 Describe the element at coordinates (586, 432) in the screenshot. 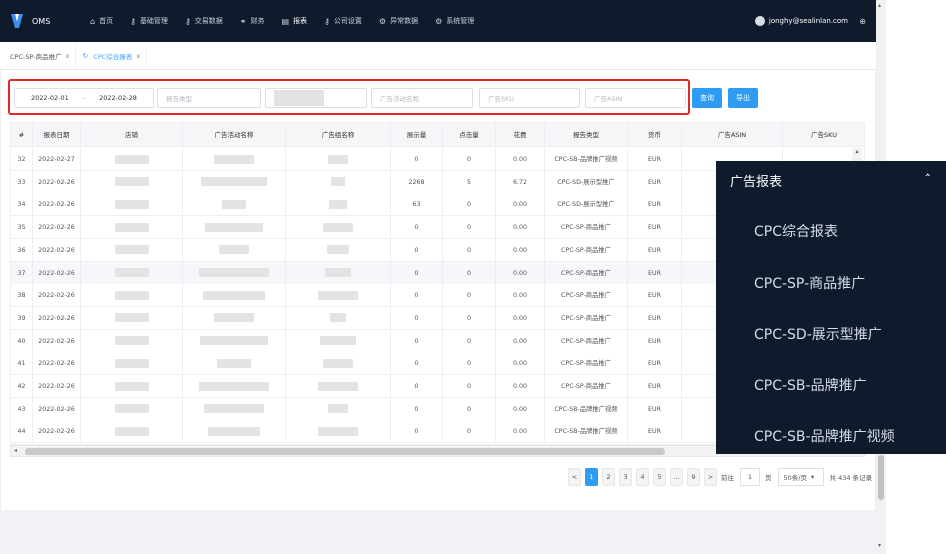

I see `cell-type: CPC-SB-品牌推广视频` at that location.